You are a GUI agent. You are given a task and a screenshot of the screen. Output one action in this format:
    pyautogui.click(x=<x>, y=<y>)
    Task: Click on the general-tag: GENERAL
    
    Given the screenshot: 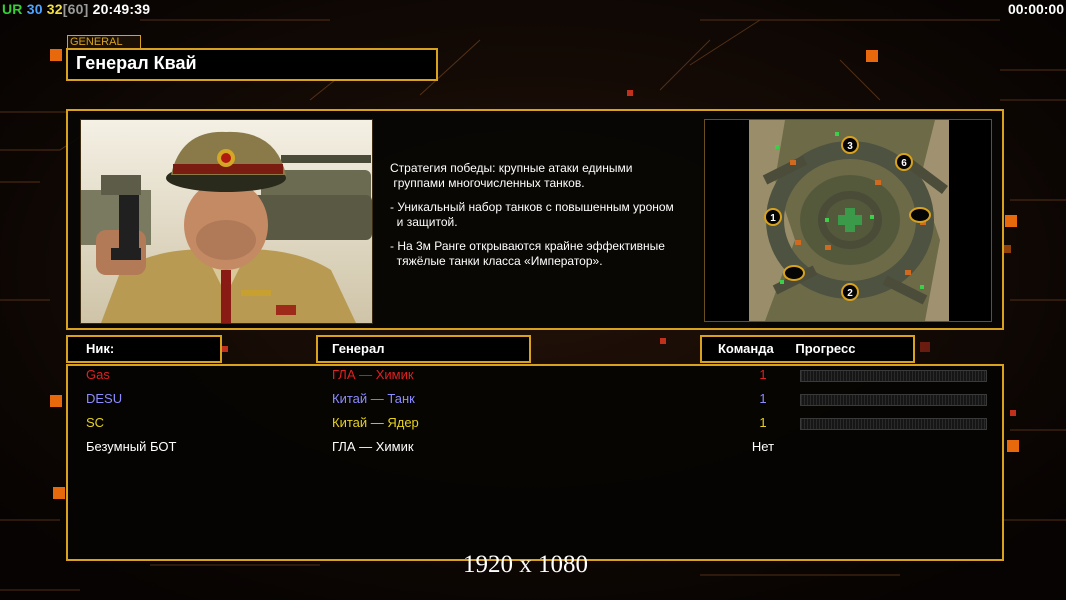 What is the action you would take?
    pyautogui.click(x=104, y=42)
    